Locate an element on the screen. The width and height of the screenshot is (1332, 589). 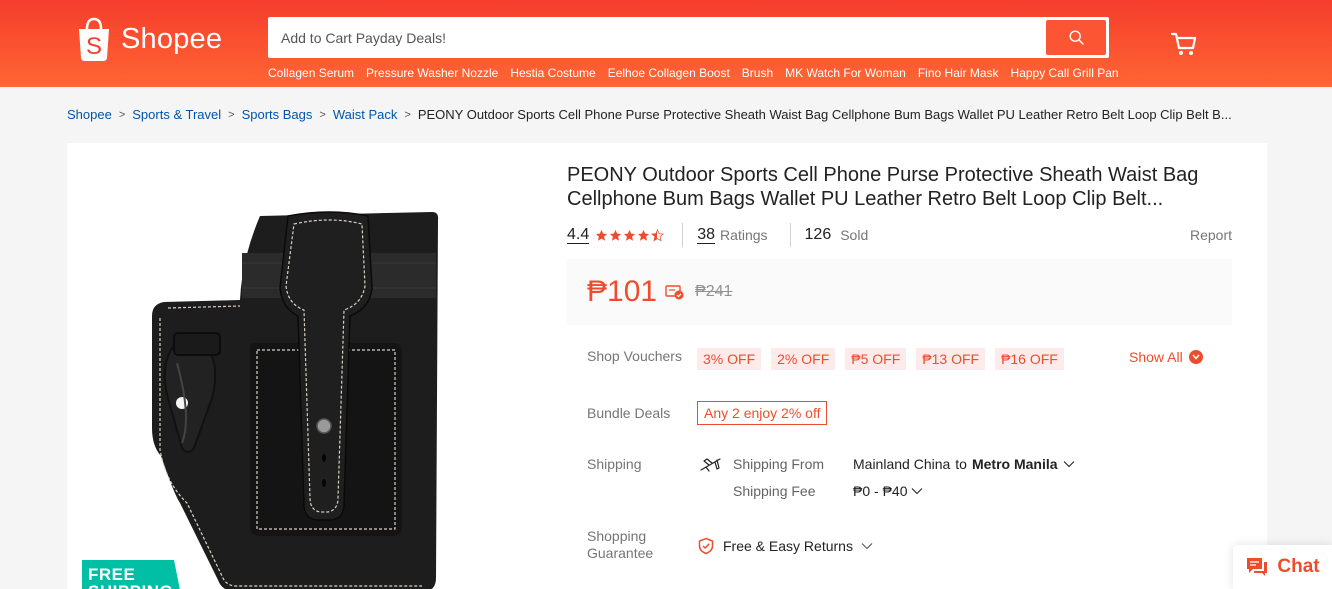
cart-icon is located at coordinates (1183, 43).